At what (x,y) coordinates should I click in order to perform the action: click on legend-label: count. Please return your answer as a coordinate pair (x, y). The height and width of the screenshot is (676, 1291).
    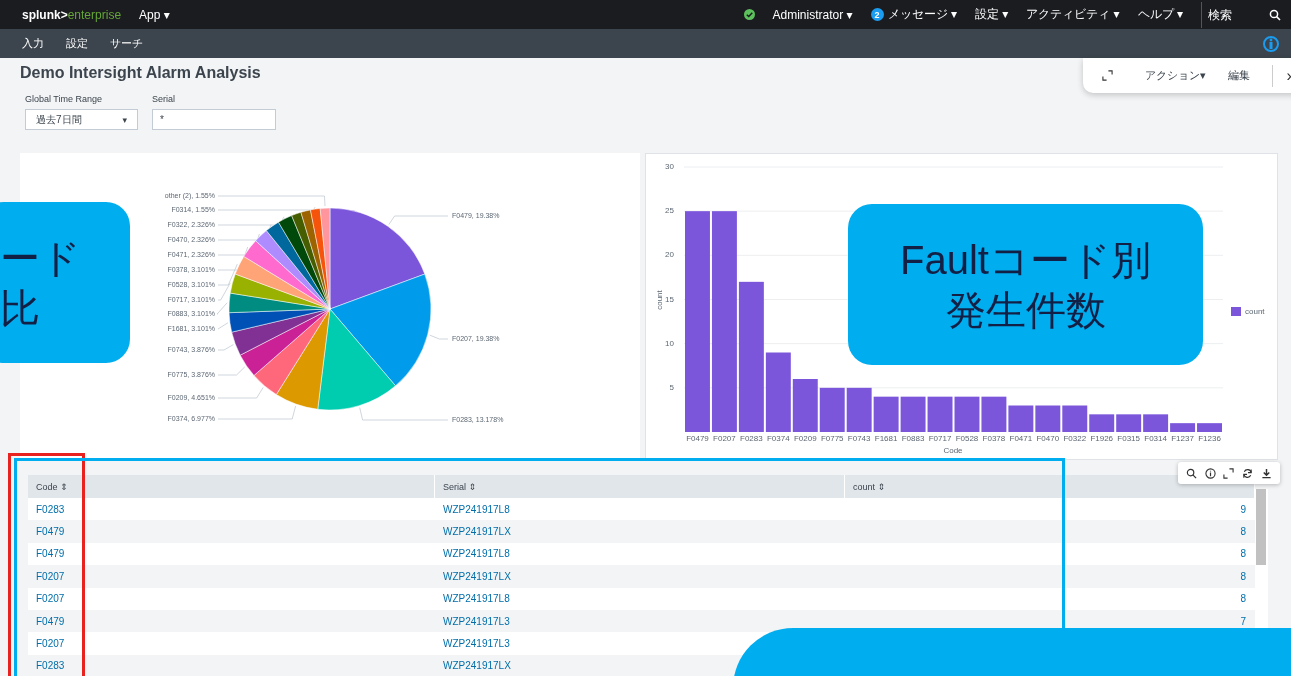
    Looking at the image, I should click on (1255, 312).